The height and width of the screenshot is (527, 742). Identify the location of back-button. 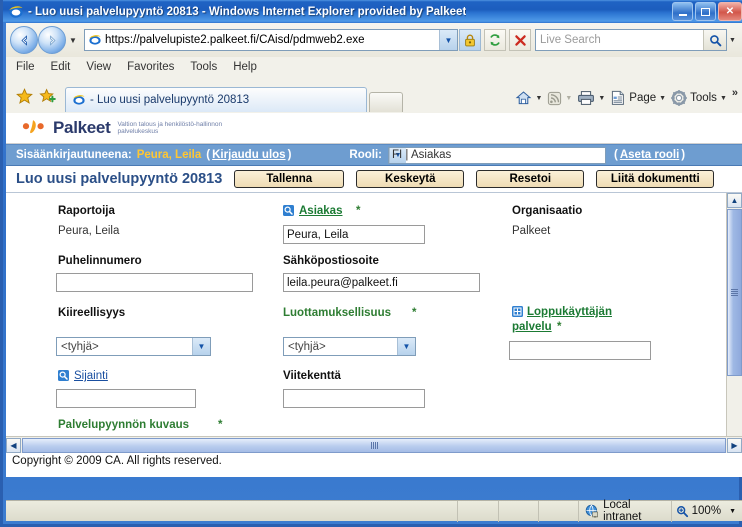
(24, 40).